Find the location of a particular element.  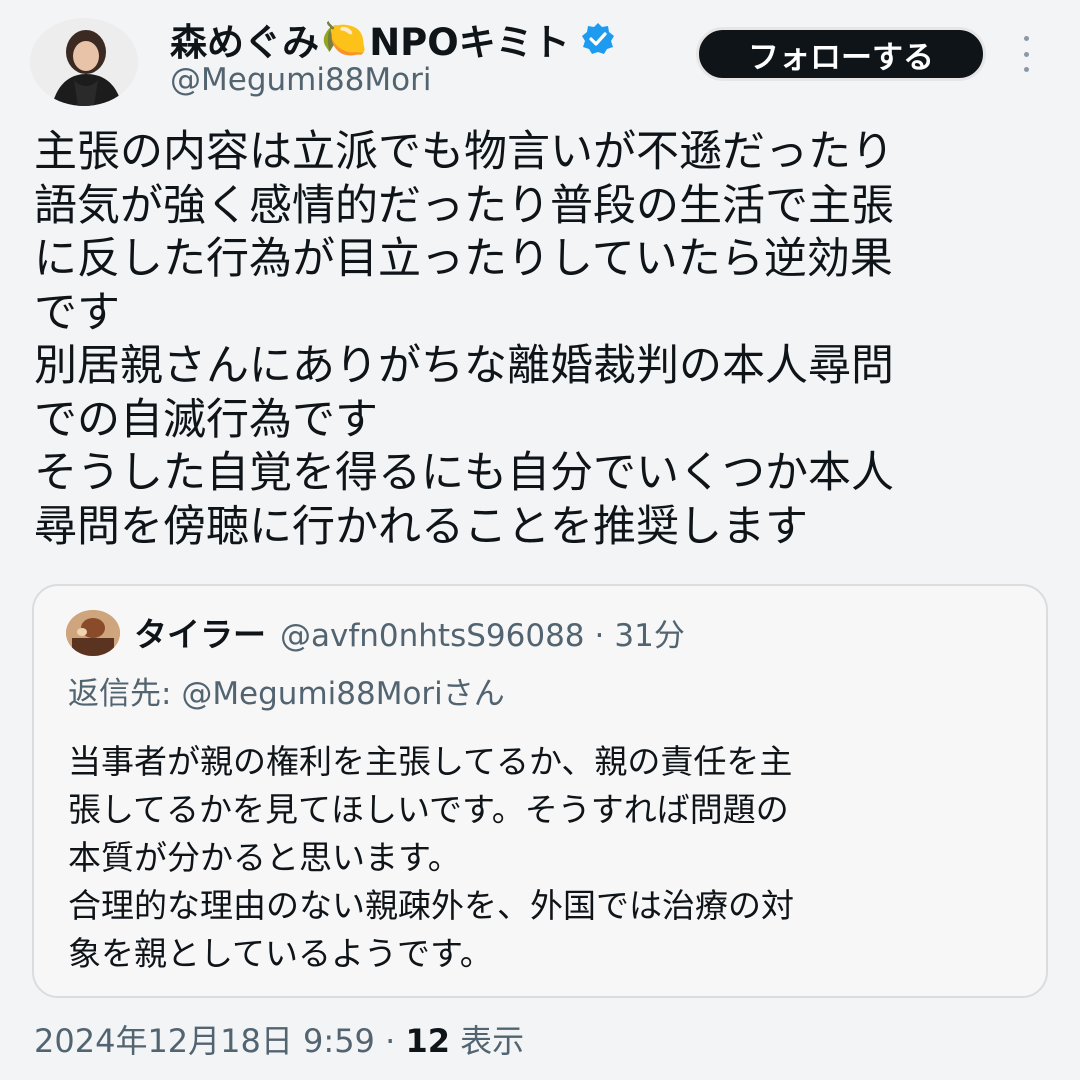

author-name-row: 森めぐみ 🍋 NPOキミト is located at coordinates (393, 39).